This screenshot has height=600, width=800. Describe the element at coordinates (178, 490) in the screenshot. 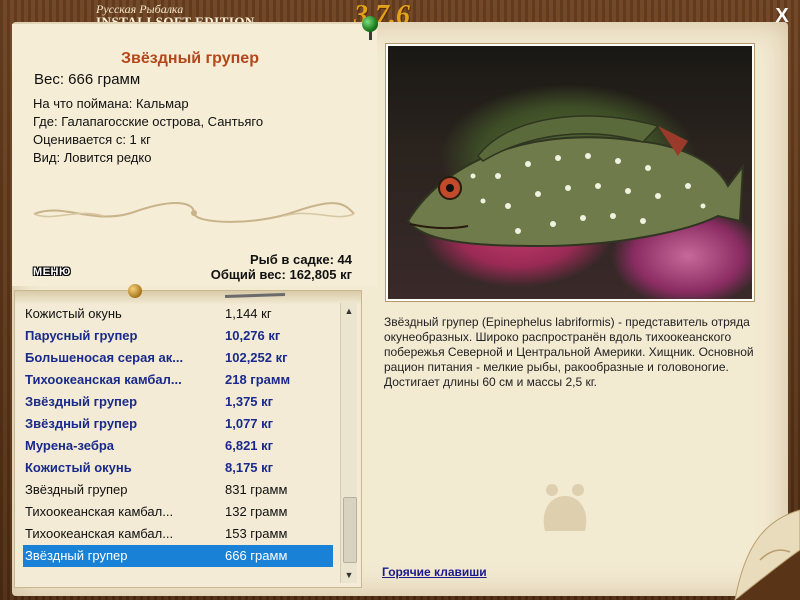

I see `list-item: Звёздный групер 831 грамм` at that location.